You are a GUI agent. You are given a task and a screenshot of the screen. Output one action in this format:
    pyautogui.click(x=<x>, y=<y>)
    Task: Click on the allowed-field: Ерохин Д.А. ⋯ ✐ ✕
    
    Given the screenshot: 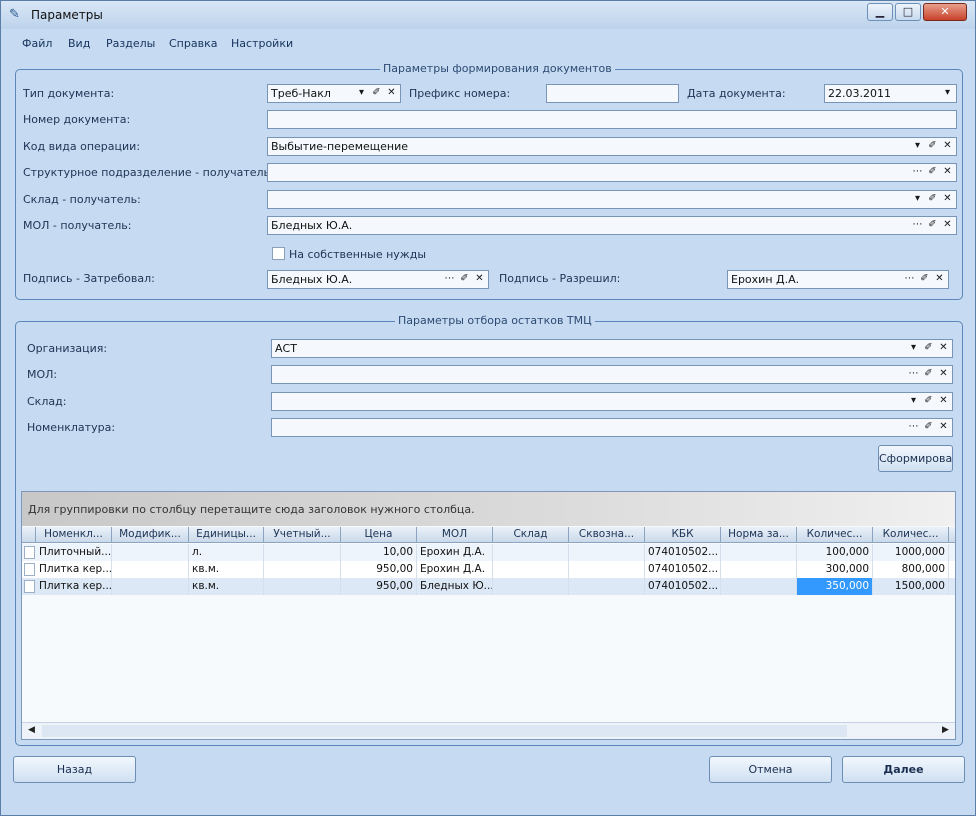 What is the action you would take?
    pyautogui.click(x=838, y=279)
    